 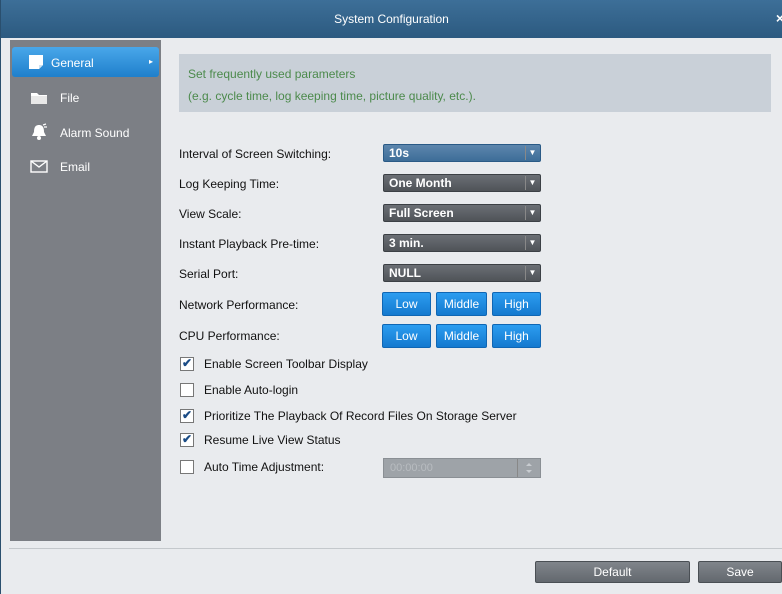 What do you see at coordinates (39, 131) in the screenshot?
I see `bell-icon` at bounding box center [39, 131].